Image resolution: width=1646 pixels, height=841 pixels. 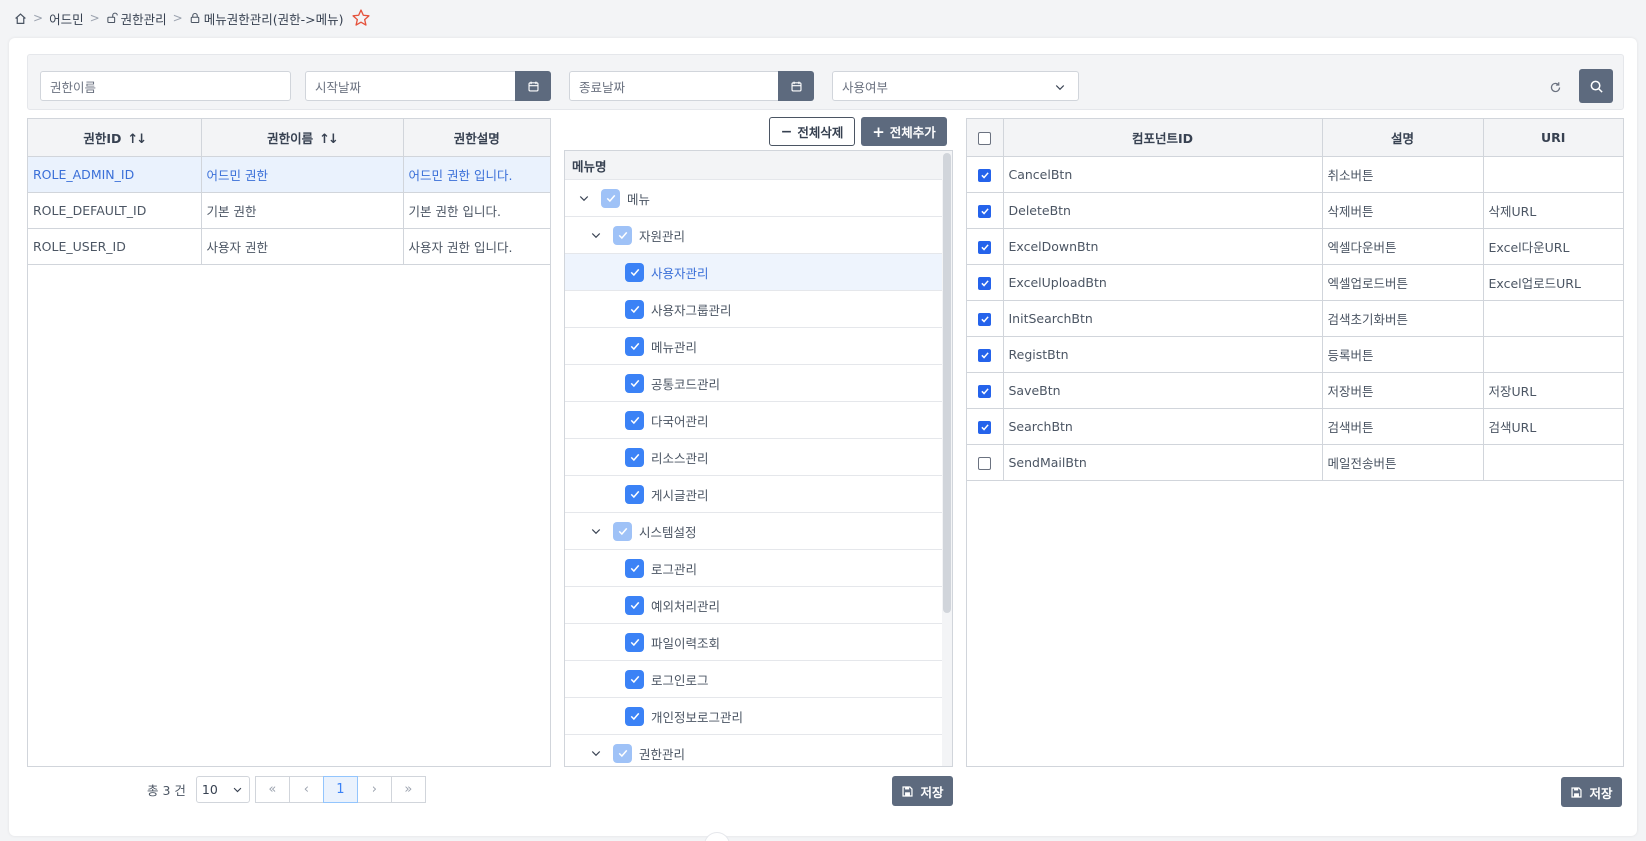 I want to click on add-all-button: + 전체추가, so click(x=904, y=131).